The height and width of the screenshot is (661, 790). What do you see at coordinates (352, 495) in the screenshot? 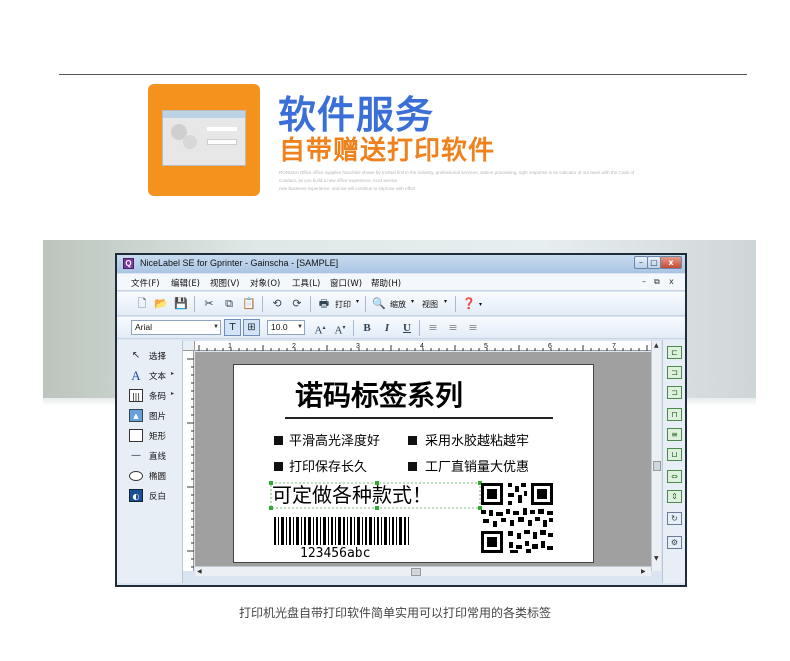
I see `label-slogan: 可定做各种款式！` at bounding box center [352, 495].